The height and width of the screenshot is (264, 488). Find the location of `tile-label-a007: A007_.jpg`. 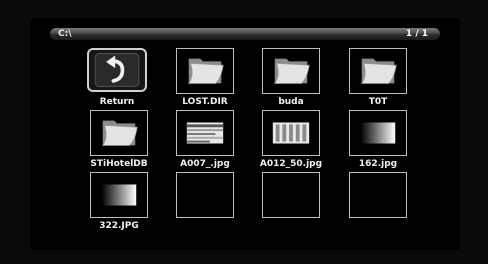

tile-label-a007: A007_.jpg is located at coordinates (205, 164).